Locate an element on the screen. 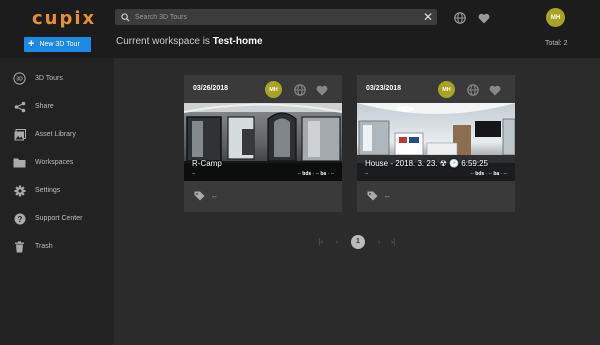 This screenshot has width=600, height=345. sidebar-item-share: Share is located at coordinates (33, 106).